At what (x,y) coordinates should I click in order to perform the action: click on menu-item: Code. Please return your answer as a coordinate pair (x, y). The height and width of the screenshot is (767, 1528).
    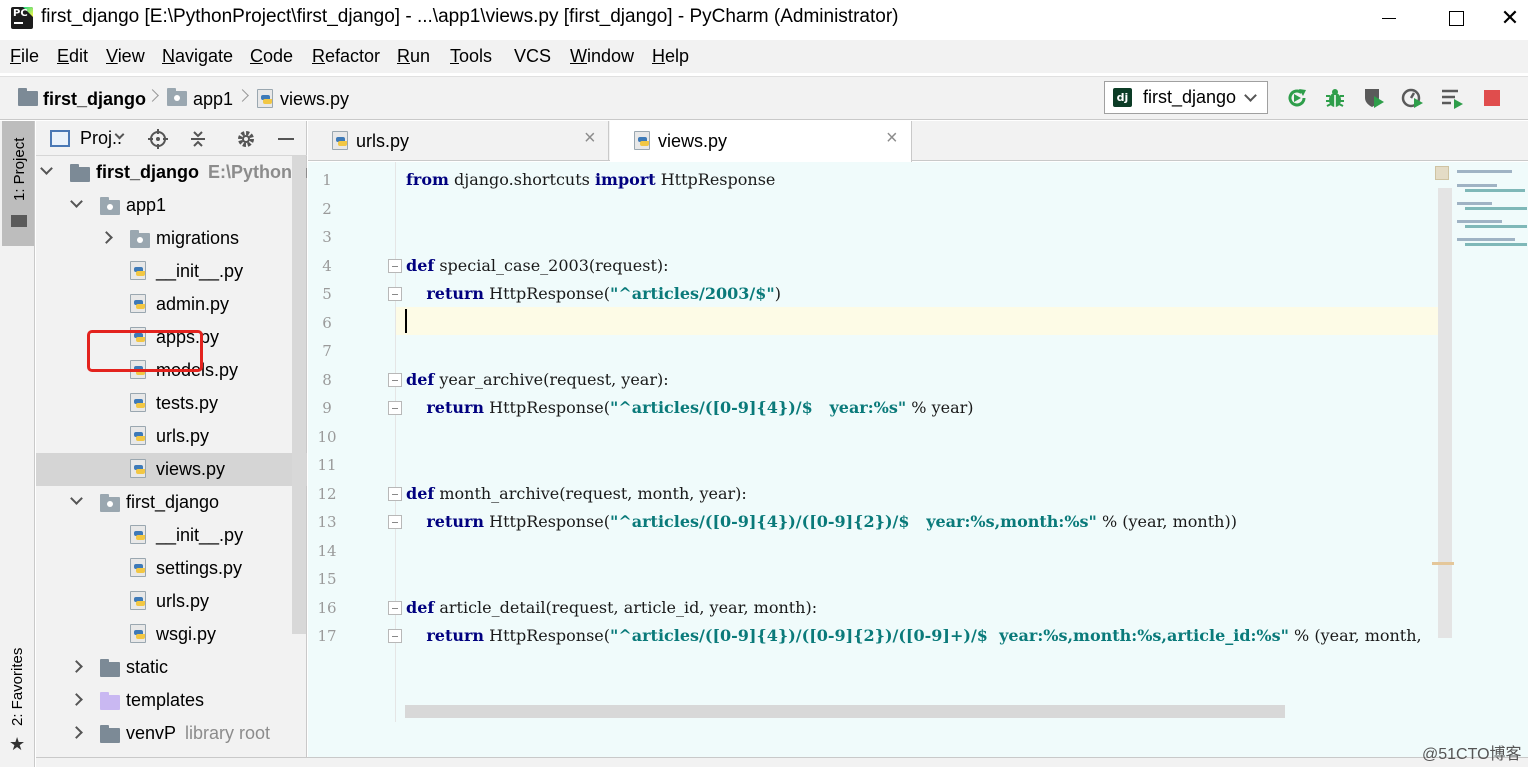
    Looking at the image, I should click on (271, 56).